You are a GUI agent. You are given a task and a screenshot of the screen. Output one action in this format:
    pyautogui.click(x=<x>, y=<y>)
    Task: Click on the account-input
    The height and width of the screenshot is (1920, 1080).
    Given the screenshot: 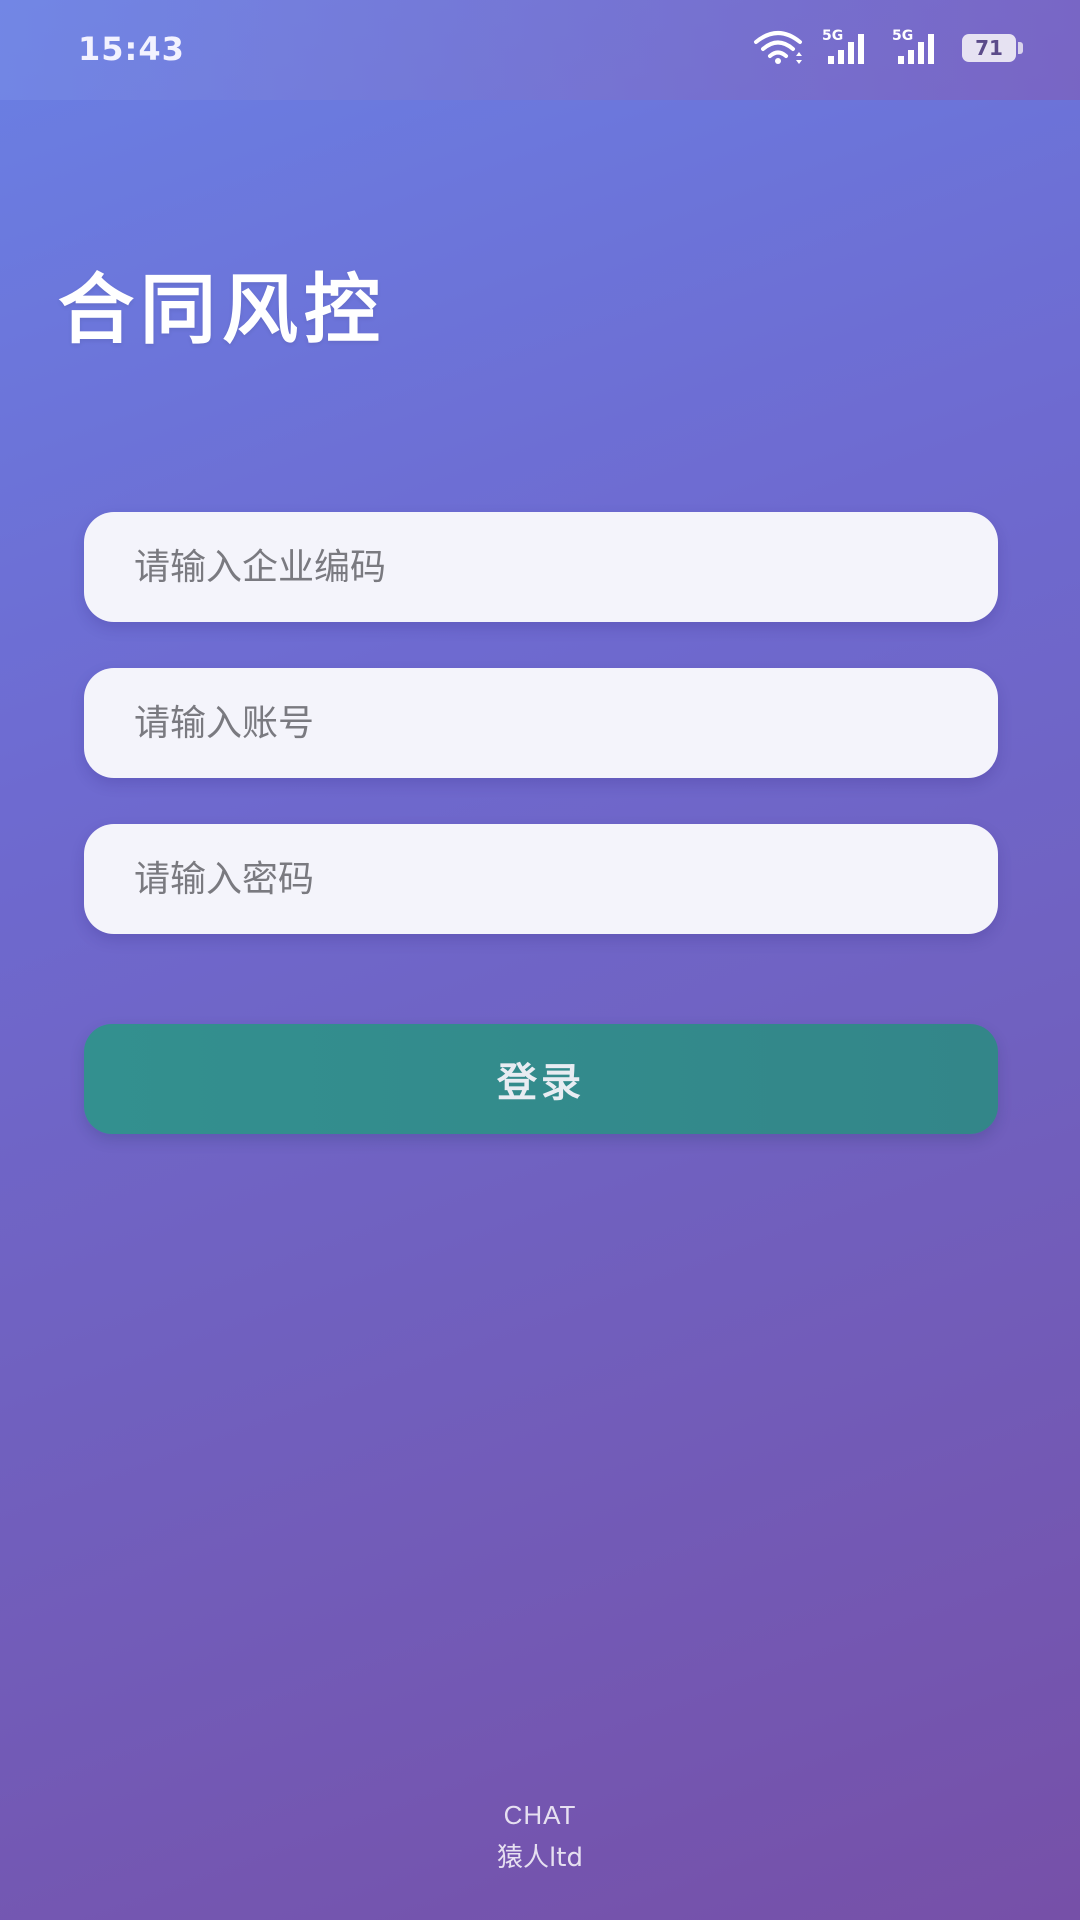 What is the action you would take?
    pyautogui.click(x=565, y=723)
    